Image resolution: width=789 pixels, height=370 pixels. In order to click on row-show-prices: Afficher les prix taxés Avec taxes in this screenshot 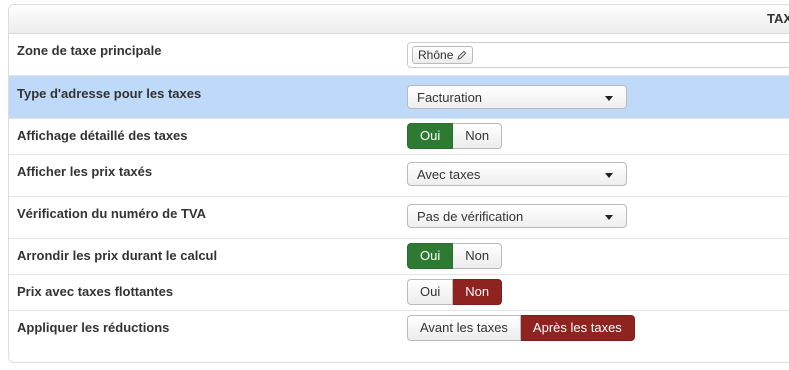, I will do `click(399, 176)`.